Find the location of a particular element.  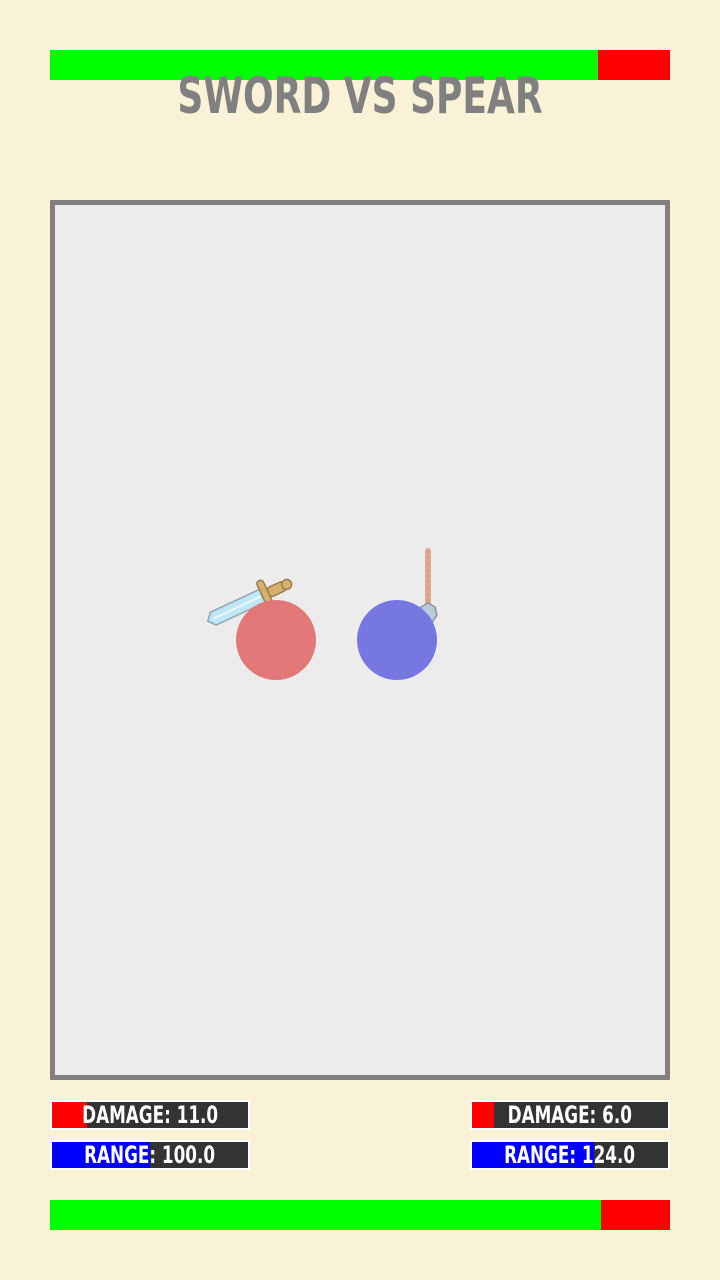

arena-canvas is located at coordinates (322, 614).